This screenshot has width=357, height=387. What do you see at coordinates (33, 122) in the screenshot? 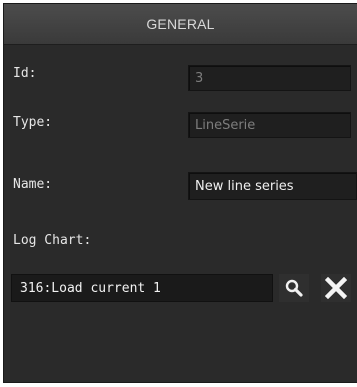
I see `type-label: Type:` at bounding box center [33, 122].